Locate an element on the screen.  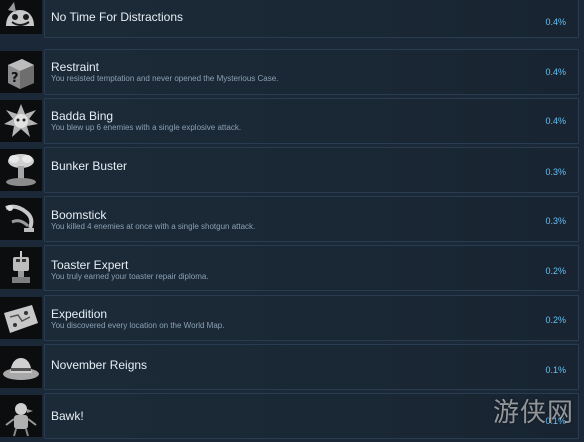
achievement-title: Boomstick is located at coordinates (79, 215).